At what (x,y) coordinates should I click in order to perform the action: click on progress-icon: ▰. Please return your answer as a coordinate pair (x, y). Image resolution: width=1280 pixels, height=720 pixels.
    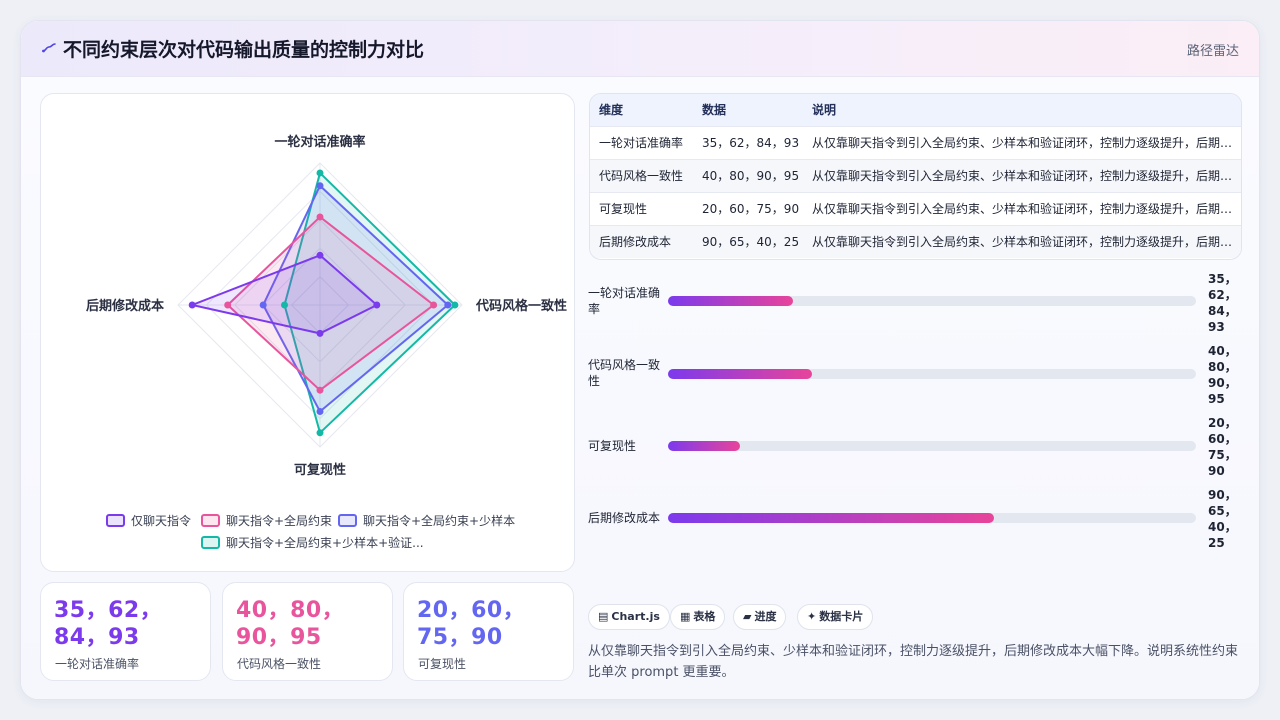
    Looking at the image, I should click on (747, 616).